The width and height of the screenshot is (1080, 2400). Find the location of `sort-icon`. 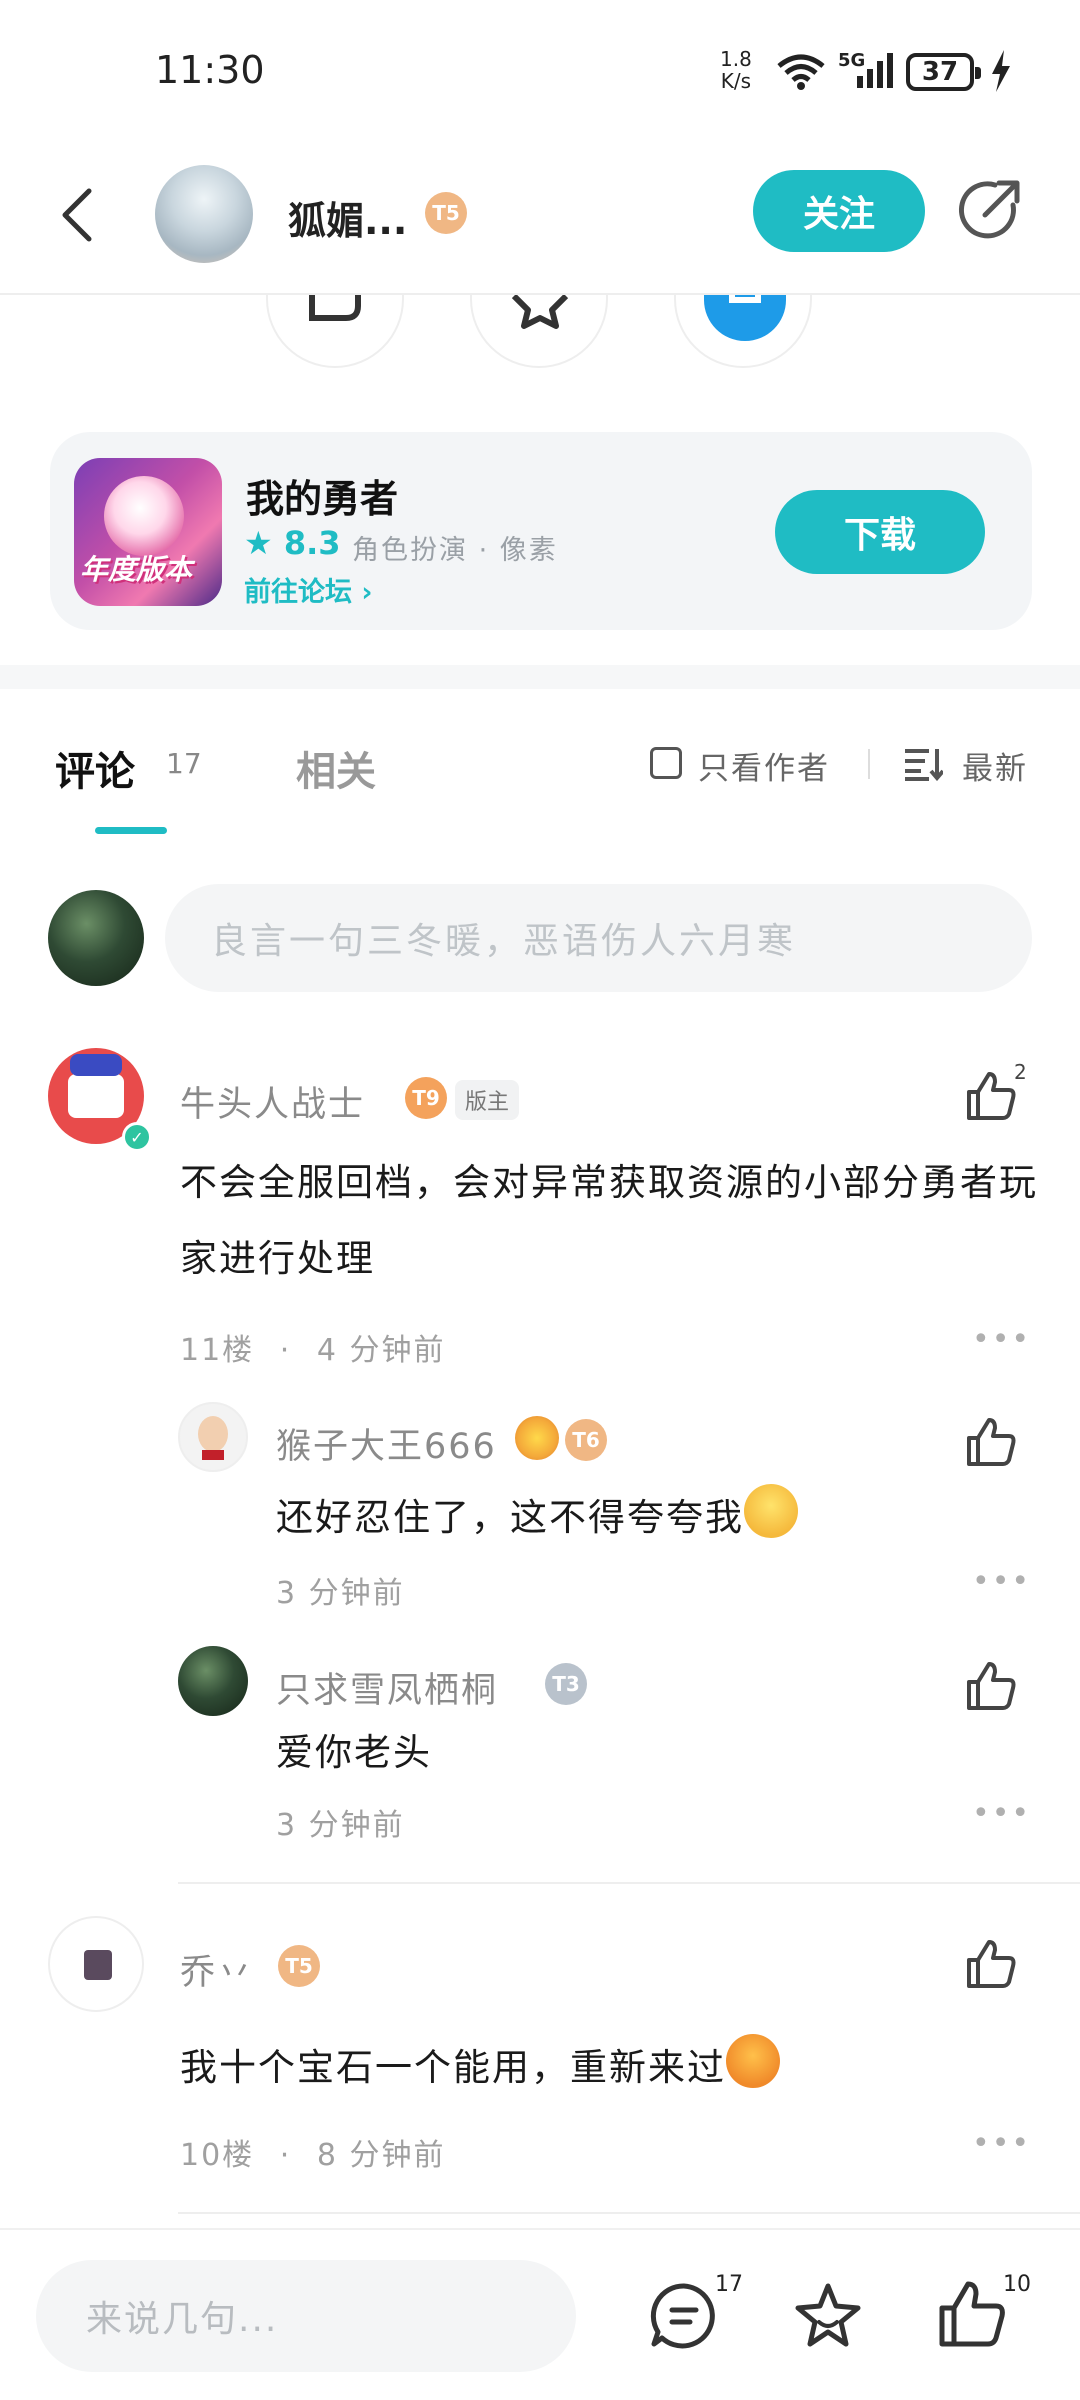

sort-icon is located at coordinates (923, 764).